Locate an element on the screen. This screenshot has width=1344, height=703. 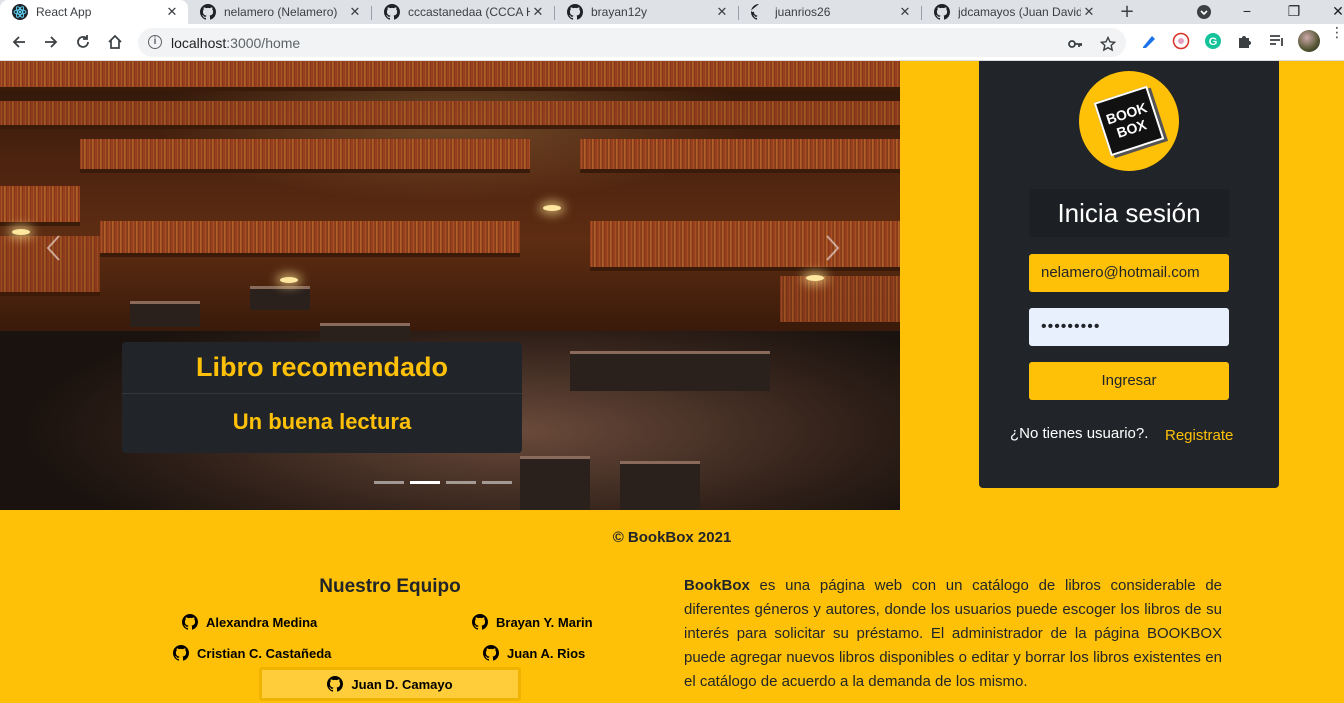
team-member-link: Cristian C. Castañeda is located at coordinates (252, 653).